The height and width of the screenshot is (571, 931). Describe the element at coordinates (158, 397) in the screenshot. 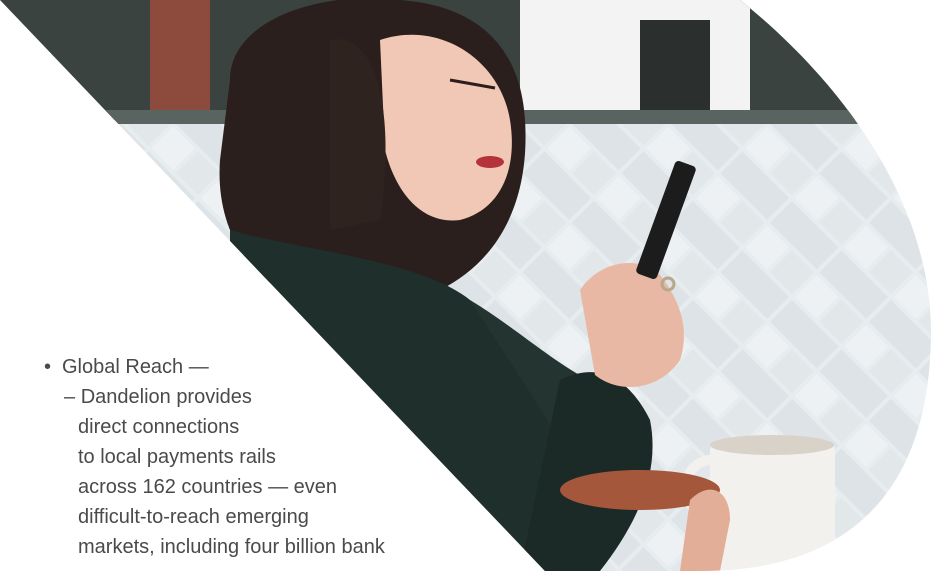

I see `sub-bullet-line-1: – Dandelion provides` at that location.